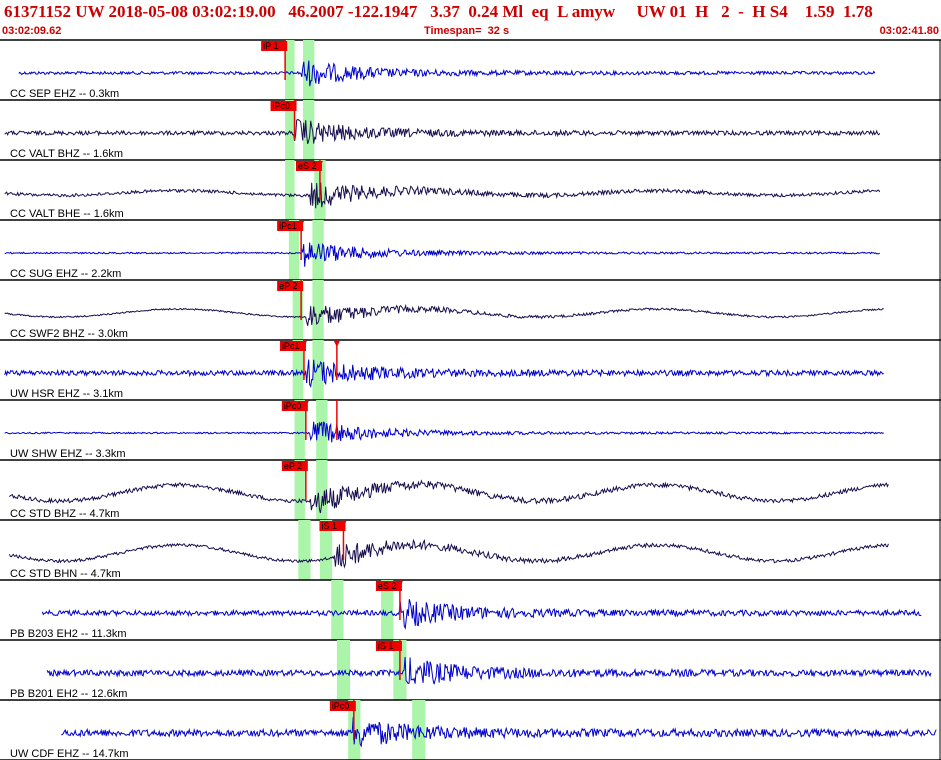 Image resolution: width=941 pixels, height=760 pixels. Describe the element at coordinates (68, 634) in the screenshot. I see `station-label: PB B203 EH2 -- 11.3km` at that location.